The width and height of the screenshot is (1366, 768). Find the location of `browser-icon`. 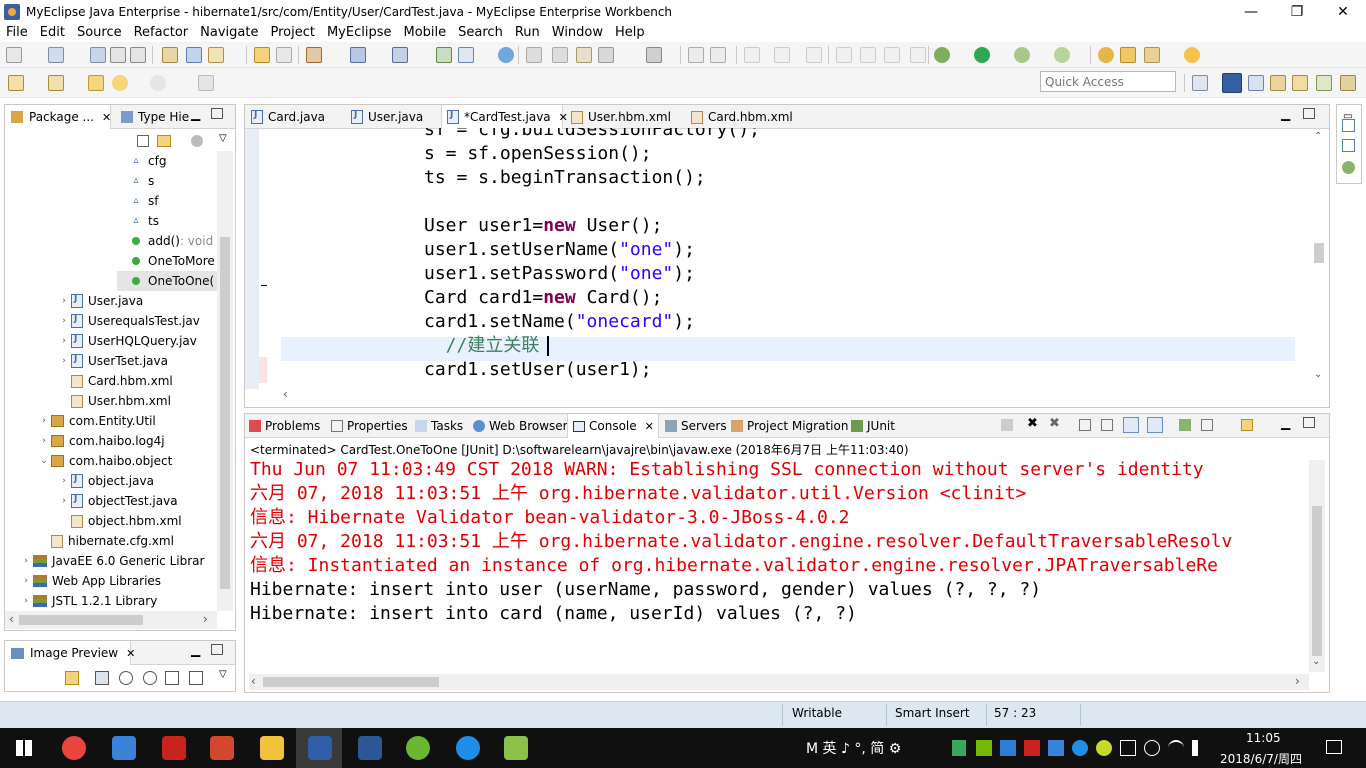

browser-icon is located at coordinates (400, 55).